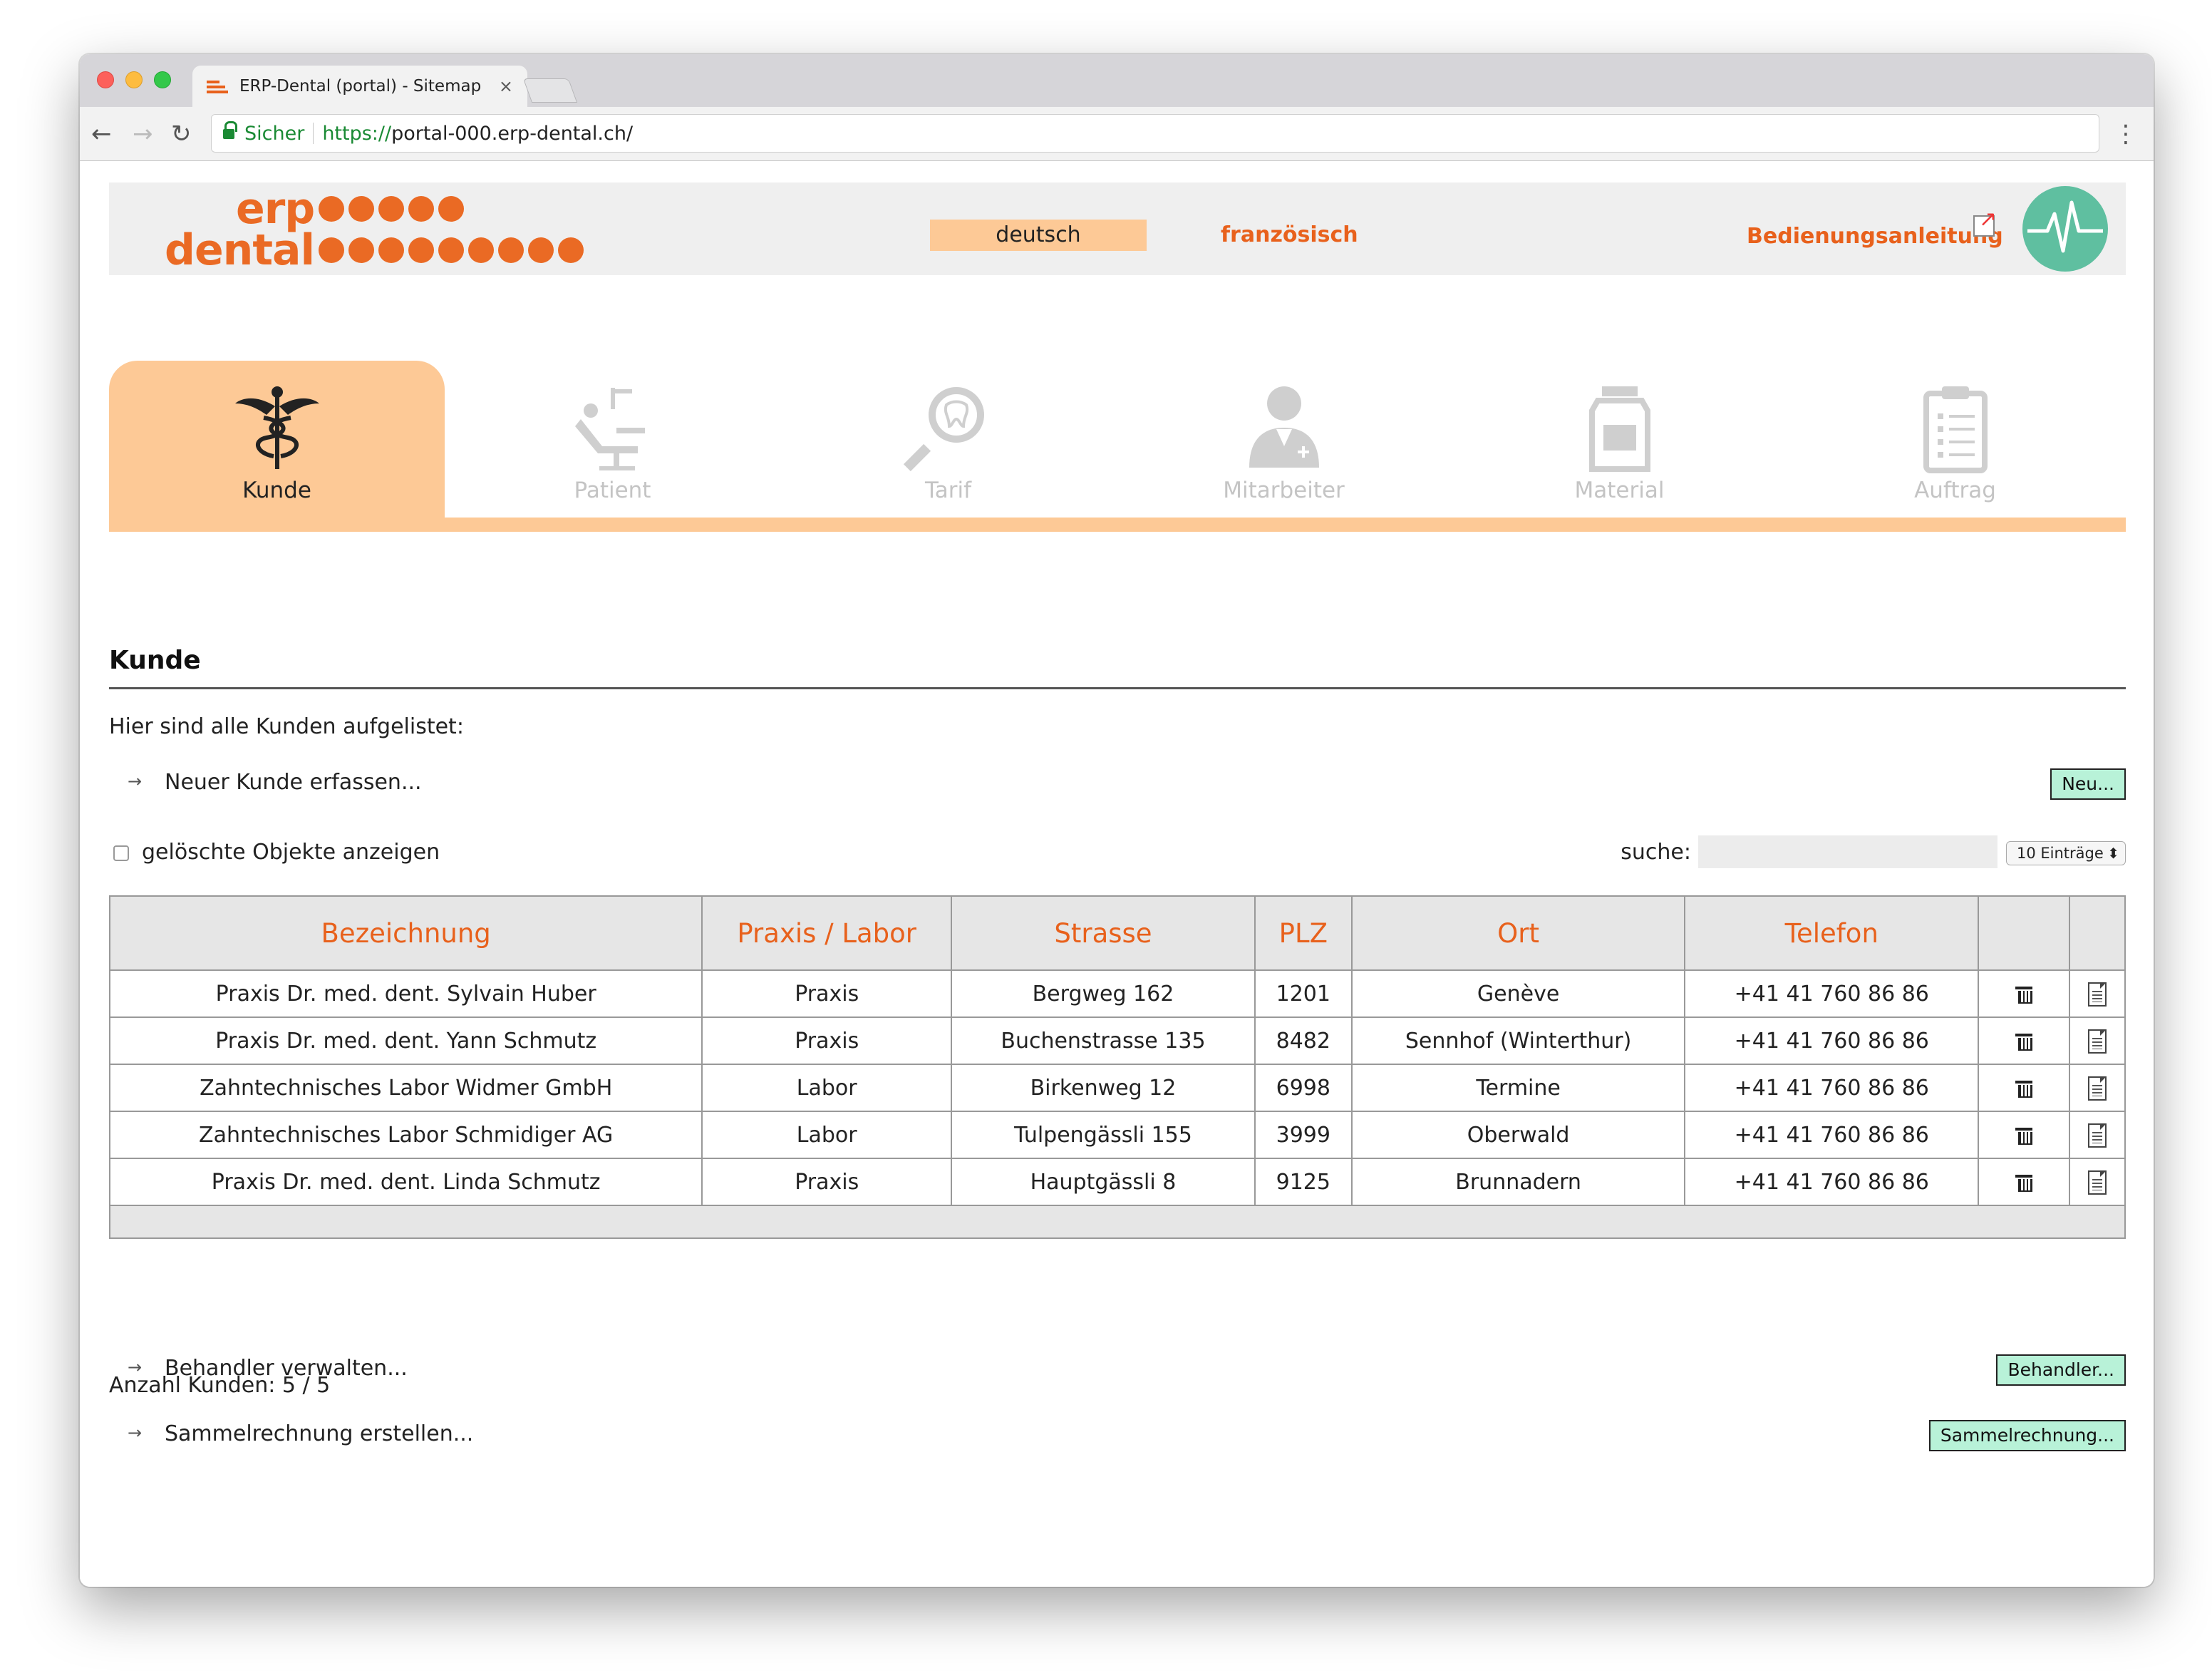 The width and height of the screenshot is (2212, 1678). I want to click on column-header-delete, so click(2024, 933).